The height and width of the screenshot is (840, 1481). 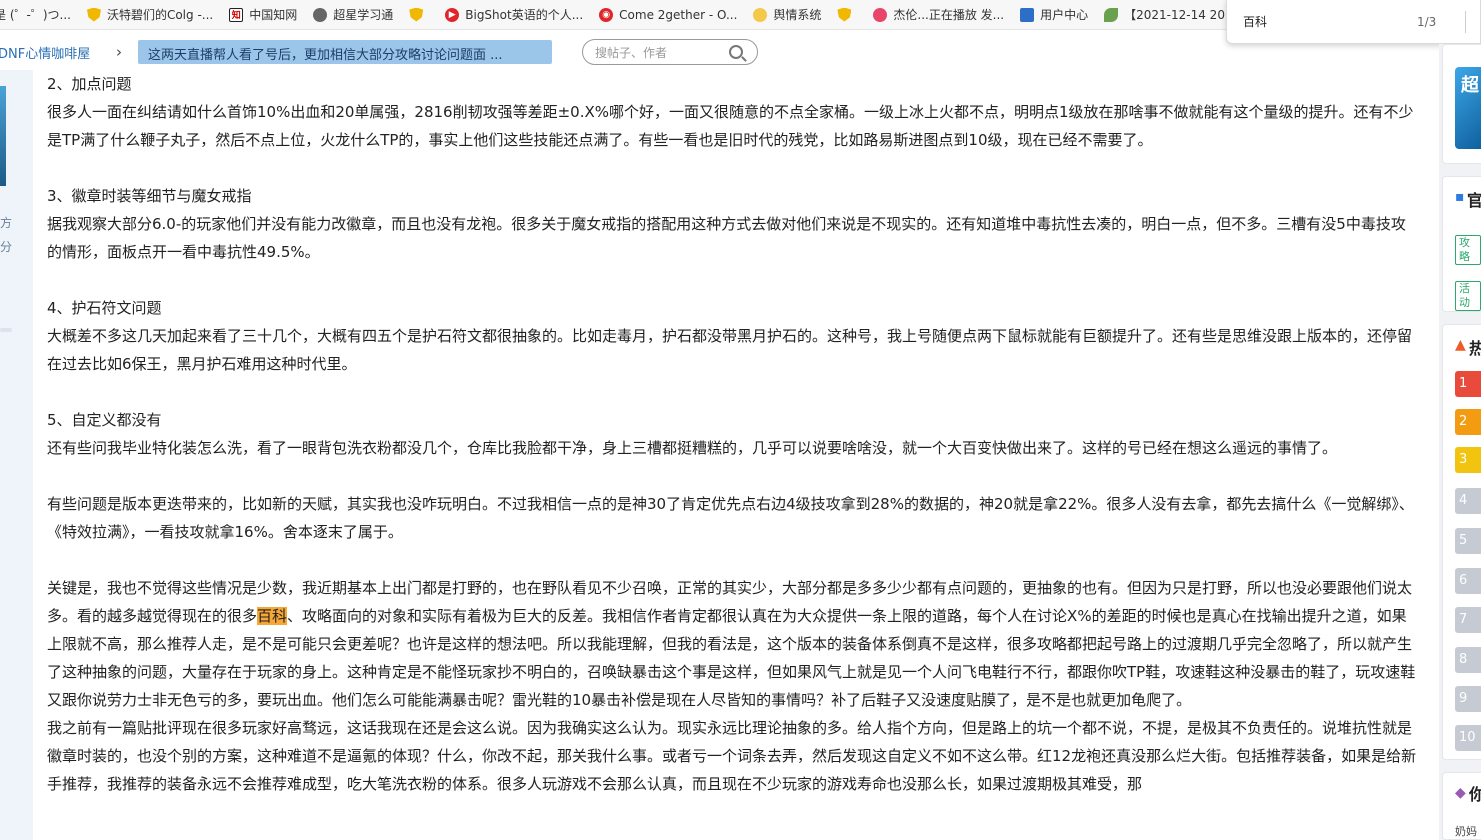 What do you see at coordinates (1466, 831) in the screenshot?
I see `recommend-text: 奶妈` at bounding box center [1466, 831].